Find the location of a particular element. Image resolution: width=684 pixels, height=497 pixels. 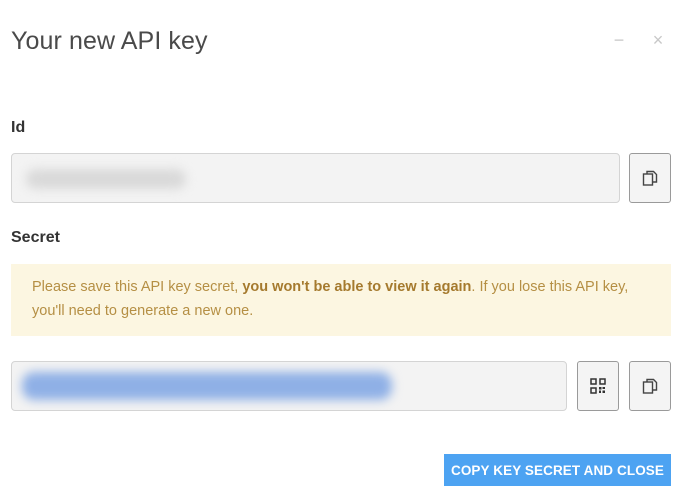

copy-id-button is located at coordinates (650, 178).